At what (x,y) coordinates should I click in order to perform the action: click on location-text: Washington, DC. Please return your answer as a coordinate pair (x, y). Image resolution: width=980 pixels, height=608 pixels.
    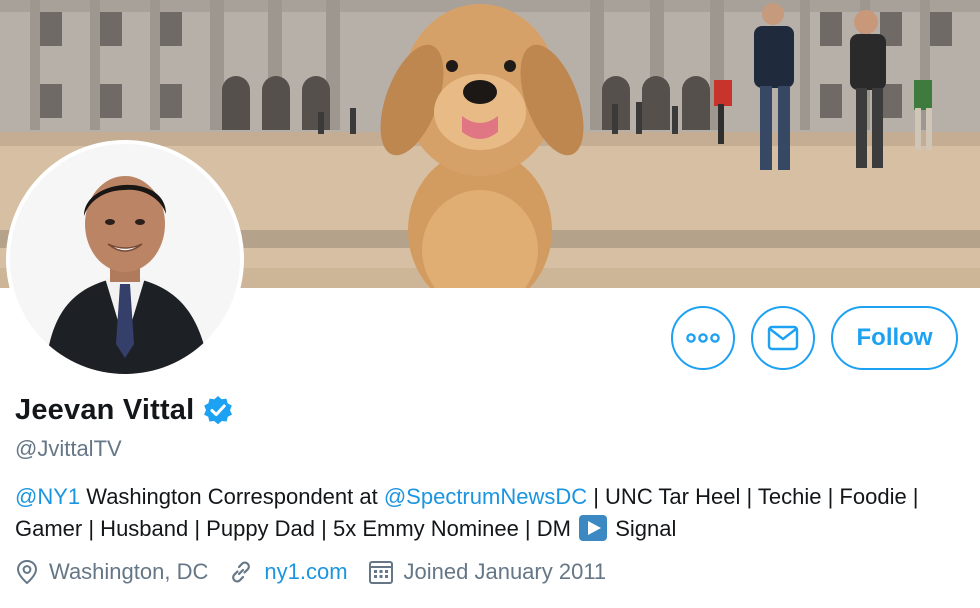
    Looking at the image, I should click on (129, 571).